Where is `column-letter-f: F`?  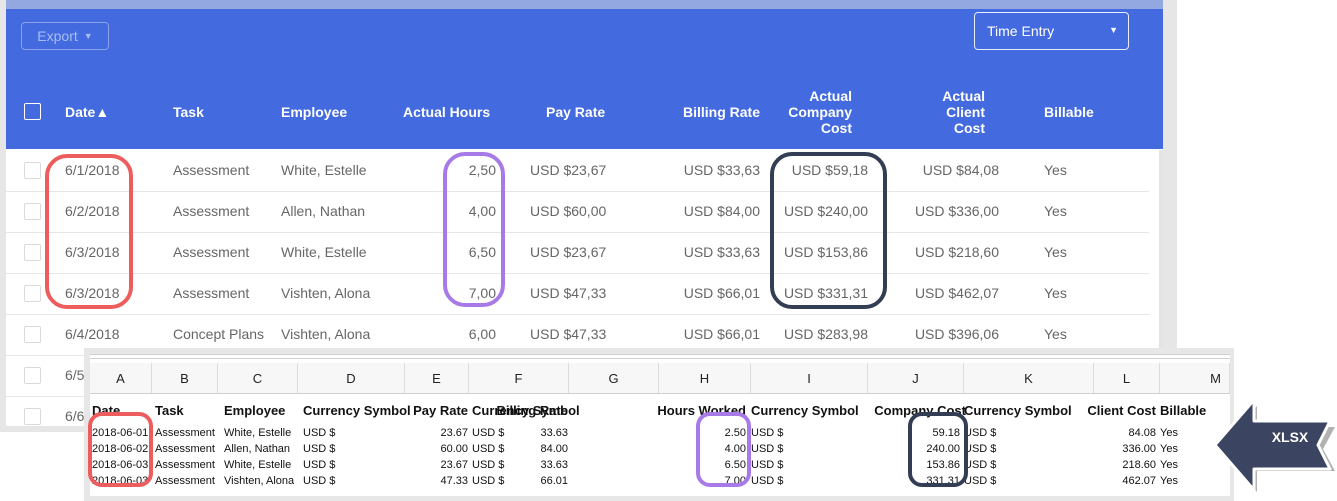 column-letter-f: F is located at coordinates (519, 378).